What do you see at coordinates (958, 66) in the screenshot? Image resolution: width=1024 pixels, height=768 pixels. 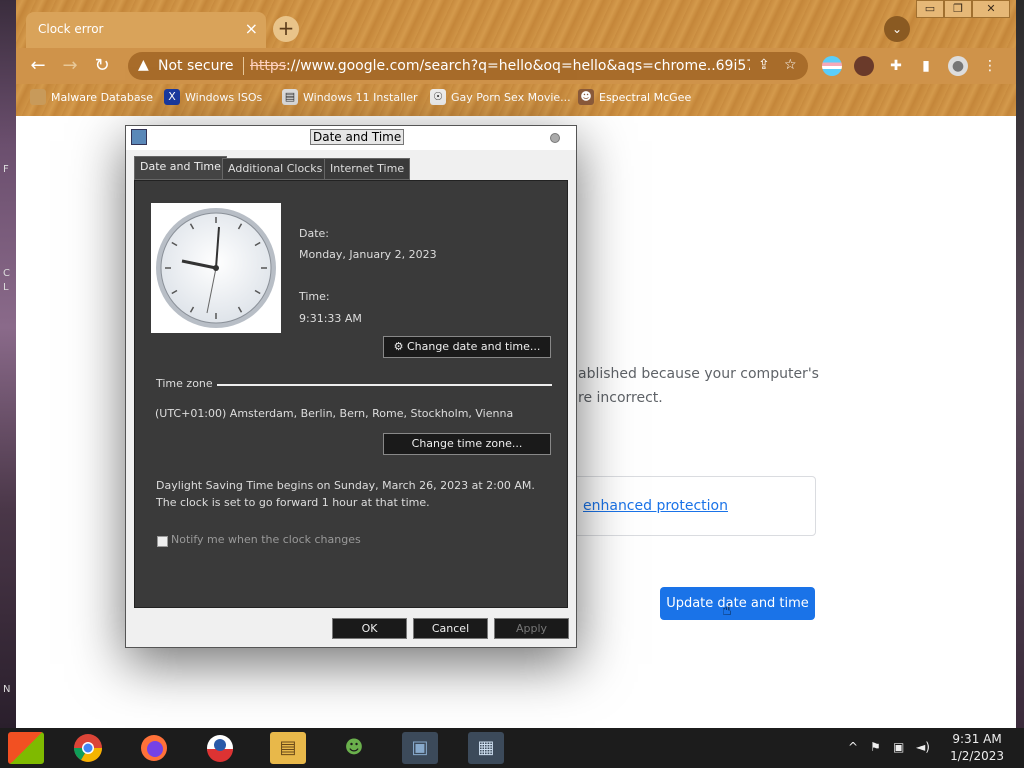 I see `profile-avatar-icon: ●` at bounding box center [958, 66].